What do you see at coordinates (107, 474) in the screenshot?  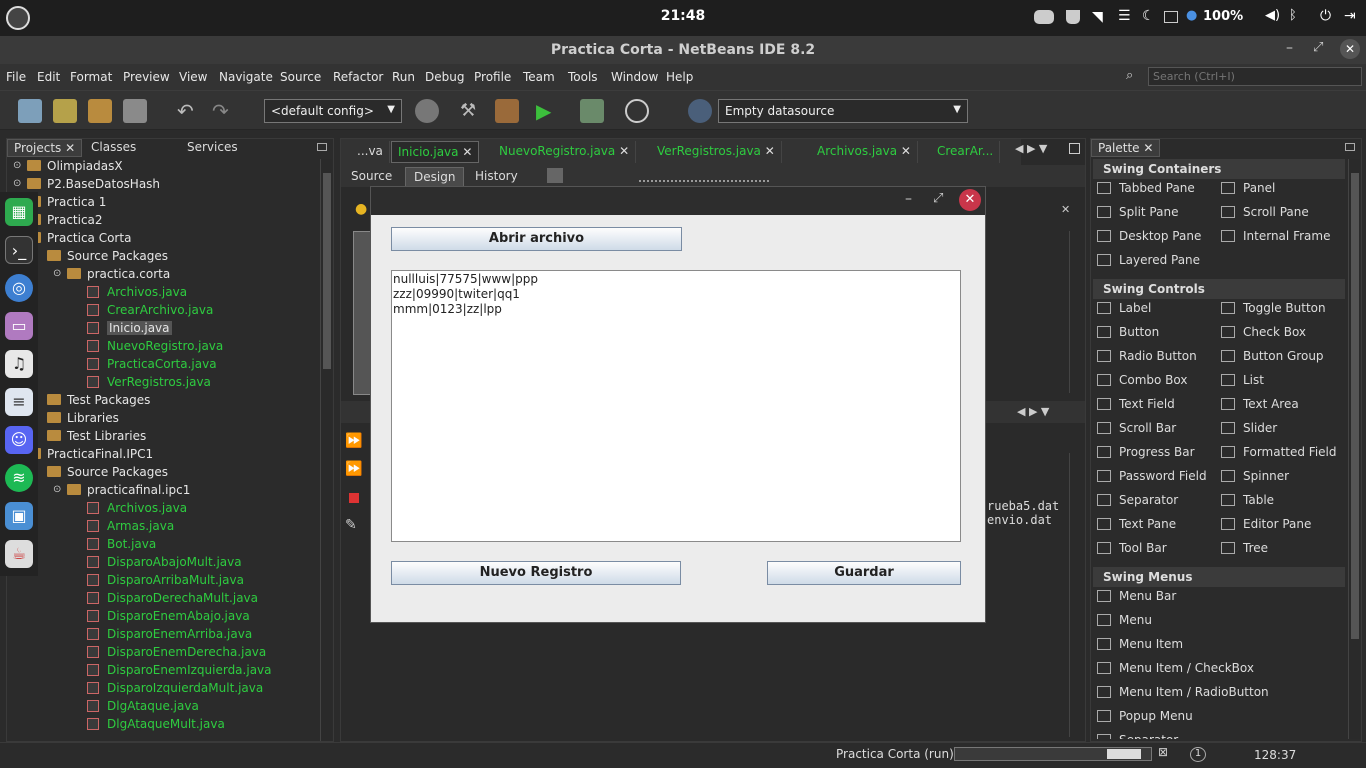 I see `tree-node: Source Packages` at bounding box center [107, 474].